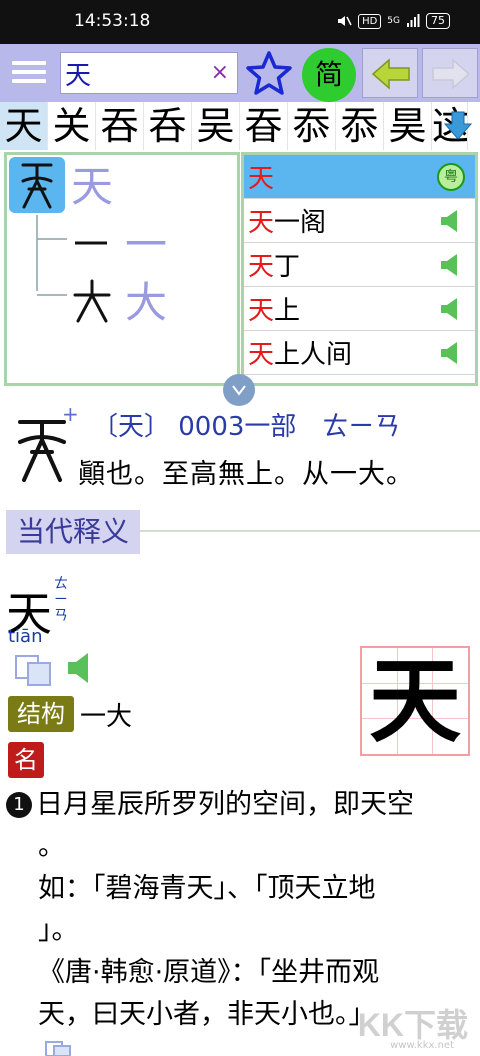 This screenshot has width=480, height=1056. What do you see at coordinates (92, 186) in the screenshot?
I see `tree-root-char: 天` at bounding box center [92, 186].